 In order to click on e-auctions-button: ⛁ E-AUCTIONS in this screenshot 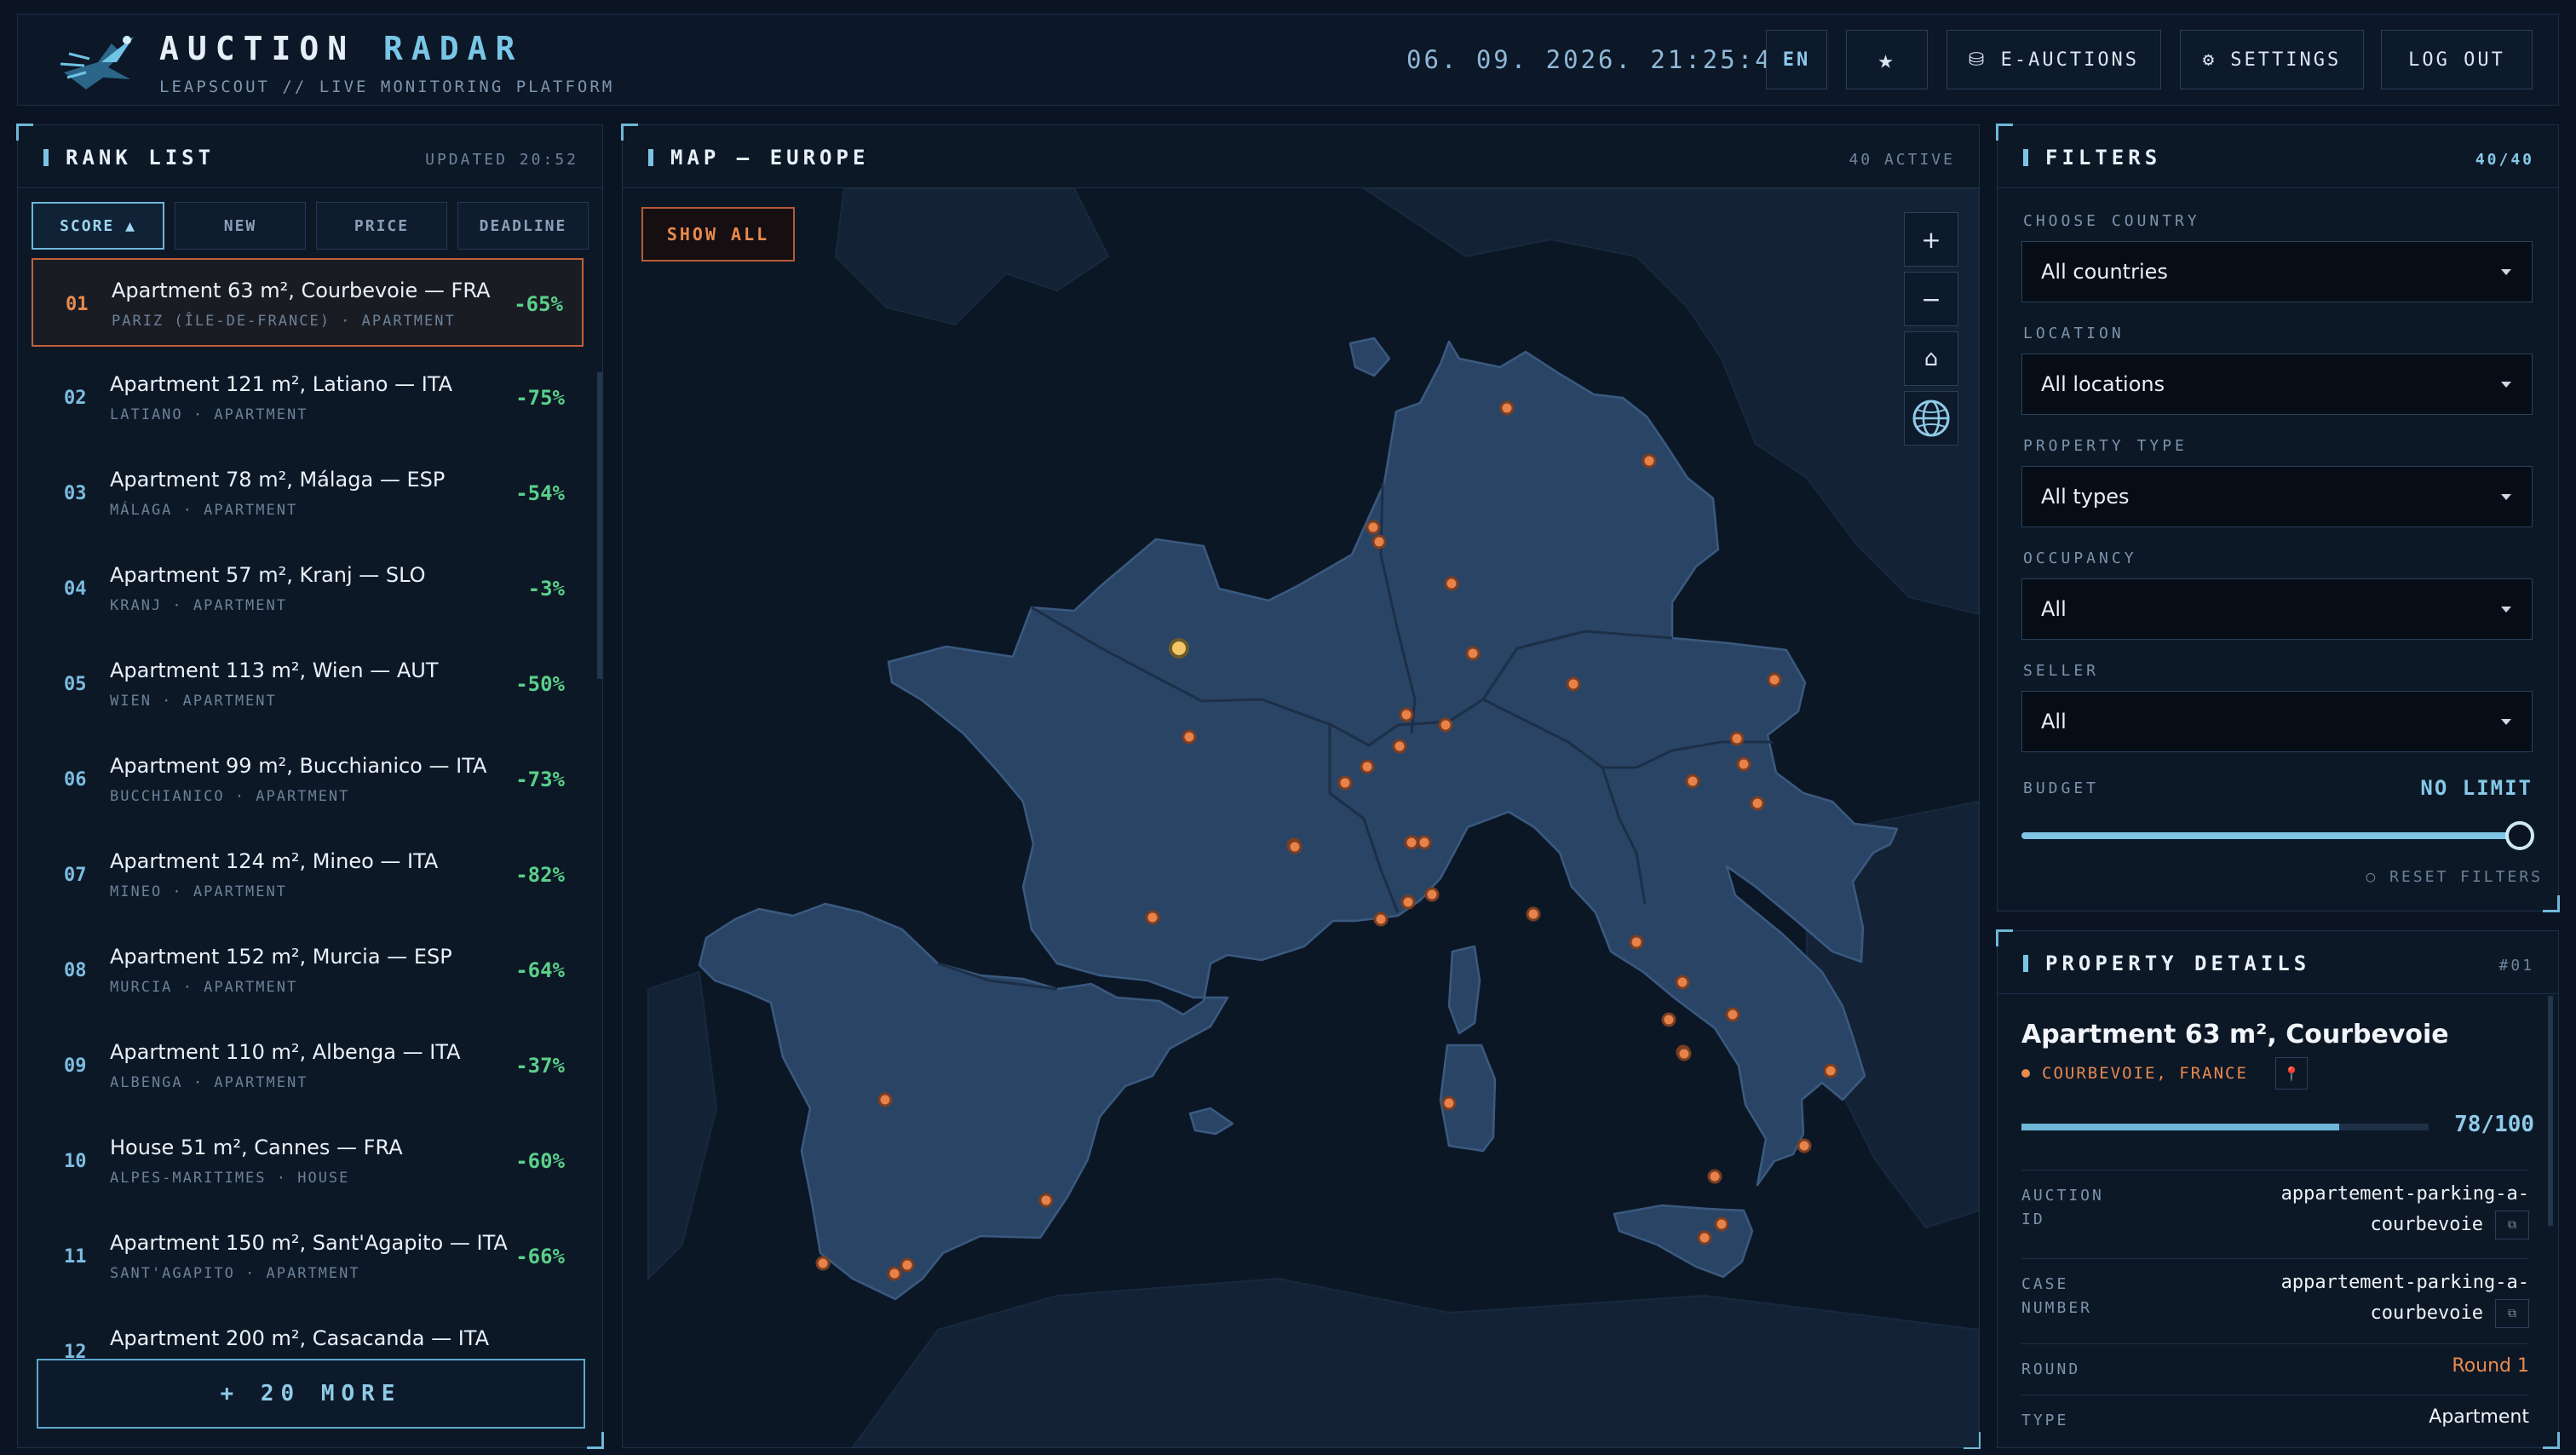, I will do `click(2054, 59)`.